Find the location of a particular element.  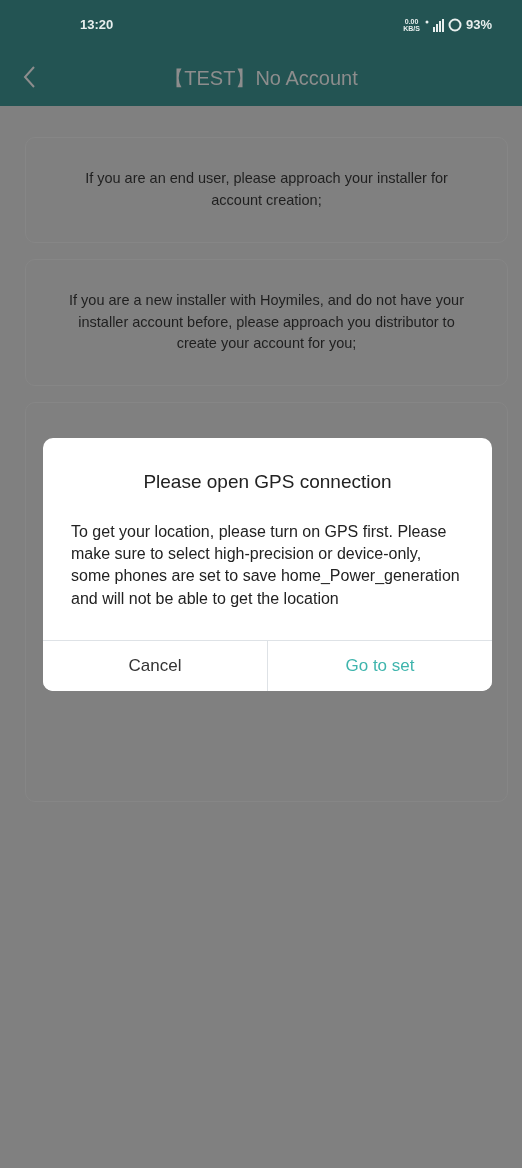

page-title: 【TEST】No Account is located at coordinates (261, 78).